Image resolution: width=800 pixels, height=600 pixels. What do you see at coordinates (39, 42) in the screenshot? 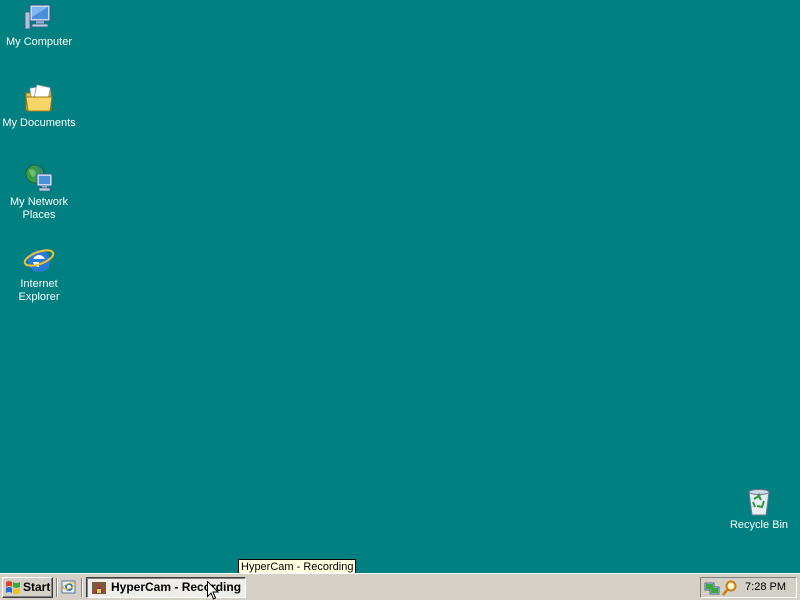
I see `desktop-icon-label: My Computer` at bounding box center [39, 42].